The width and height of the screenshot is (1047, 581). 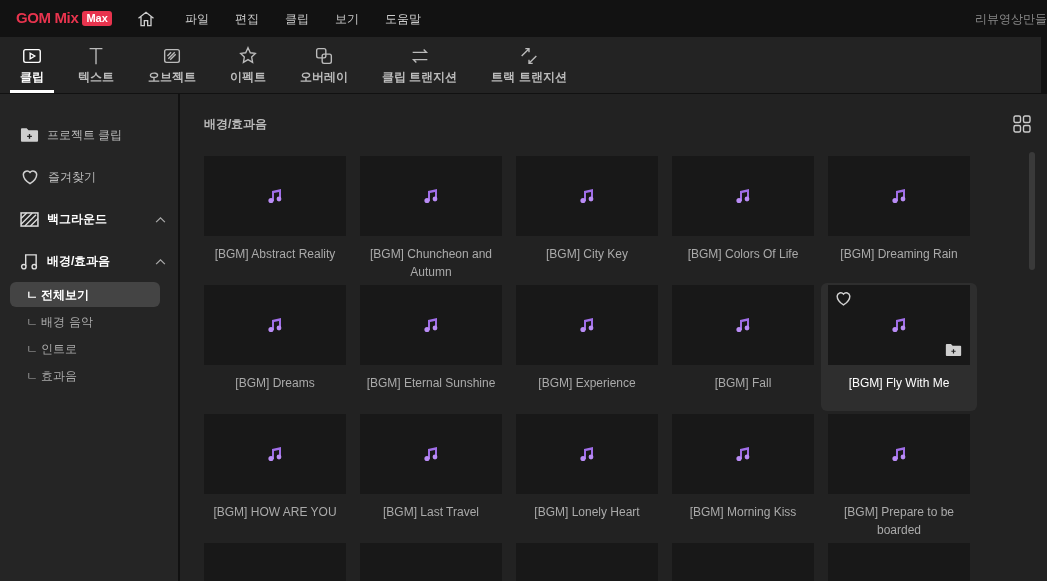 What do you see at coordinates (1032, 211) in the screenshot?
I see `scrollbar` at bounding box center [1032, 211].